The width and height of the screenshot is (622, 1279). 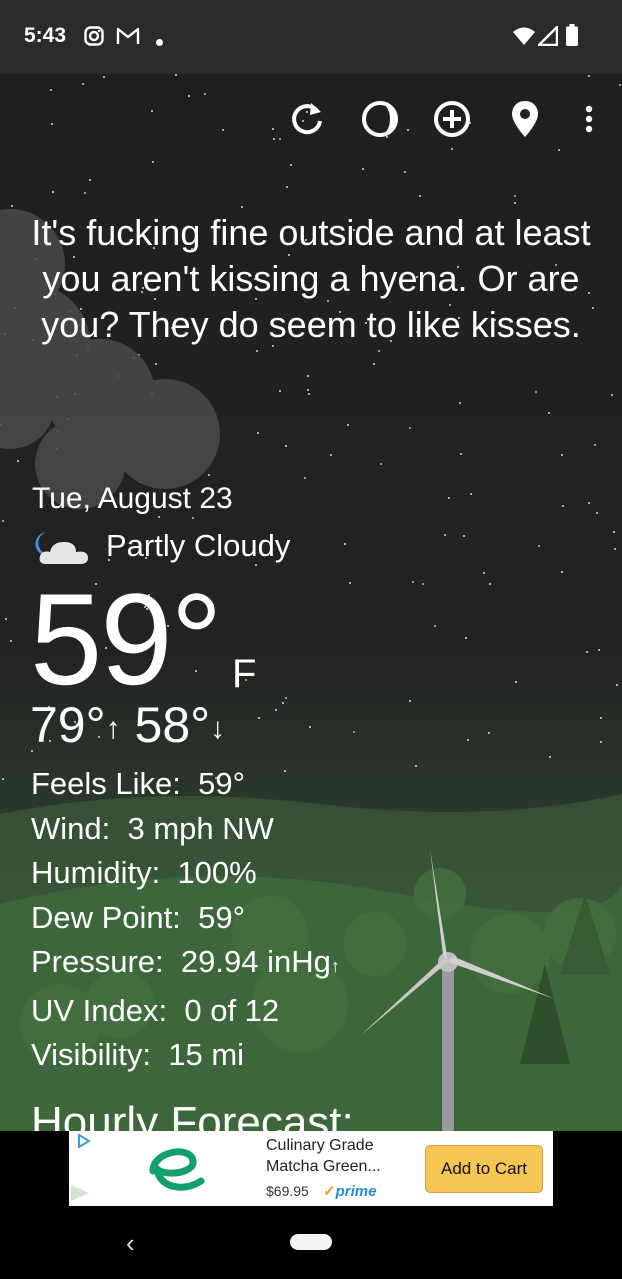 What do you see at coordinates (144, 872) in the screenshot?
I see `detail-humidity: Humidity: 100%` at bounding box center [144, 872].